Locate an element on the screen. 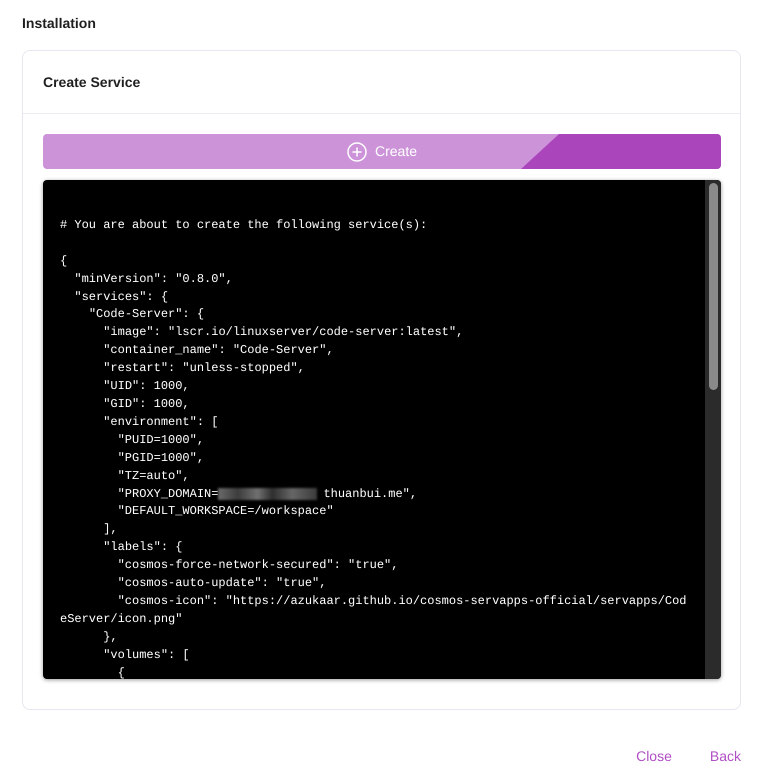 Image resolution: width=763 pixels, height=781 pixels. code-text: "PROXY_DOMAIN= is located at coordinates (167, 494).